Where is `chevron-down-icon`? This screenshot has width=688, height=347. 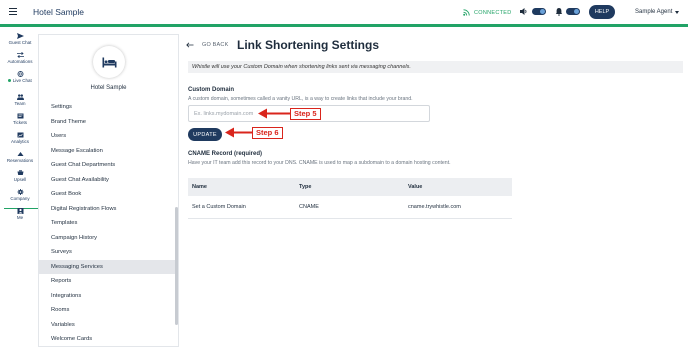
chevron-down-icon is located at coordinates (677, 12).